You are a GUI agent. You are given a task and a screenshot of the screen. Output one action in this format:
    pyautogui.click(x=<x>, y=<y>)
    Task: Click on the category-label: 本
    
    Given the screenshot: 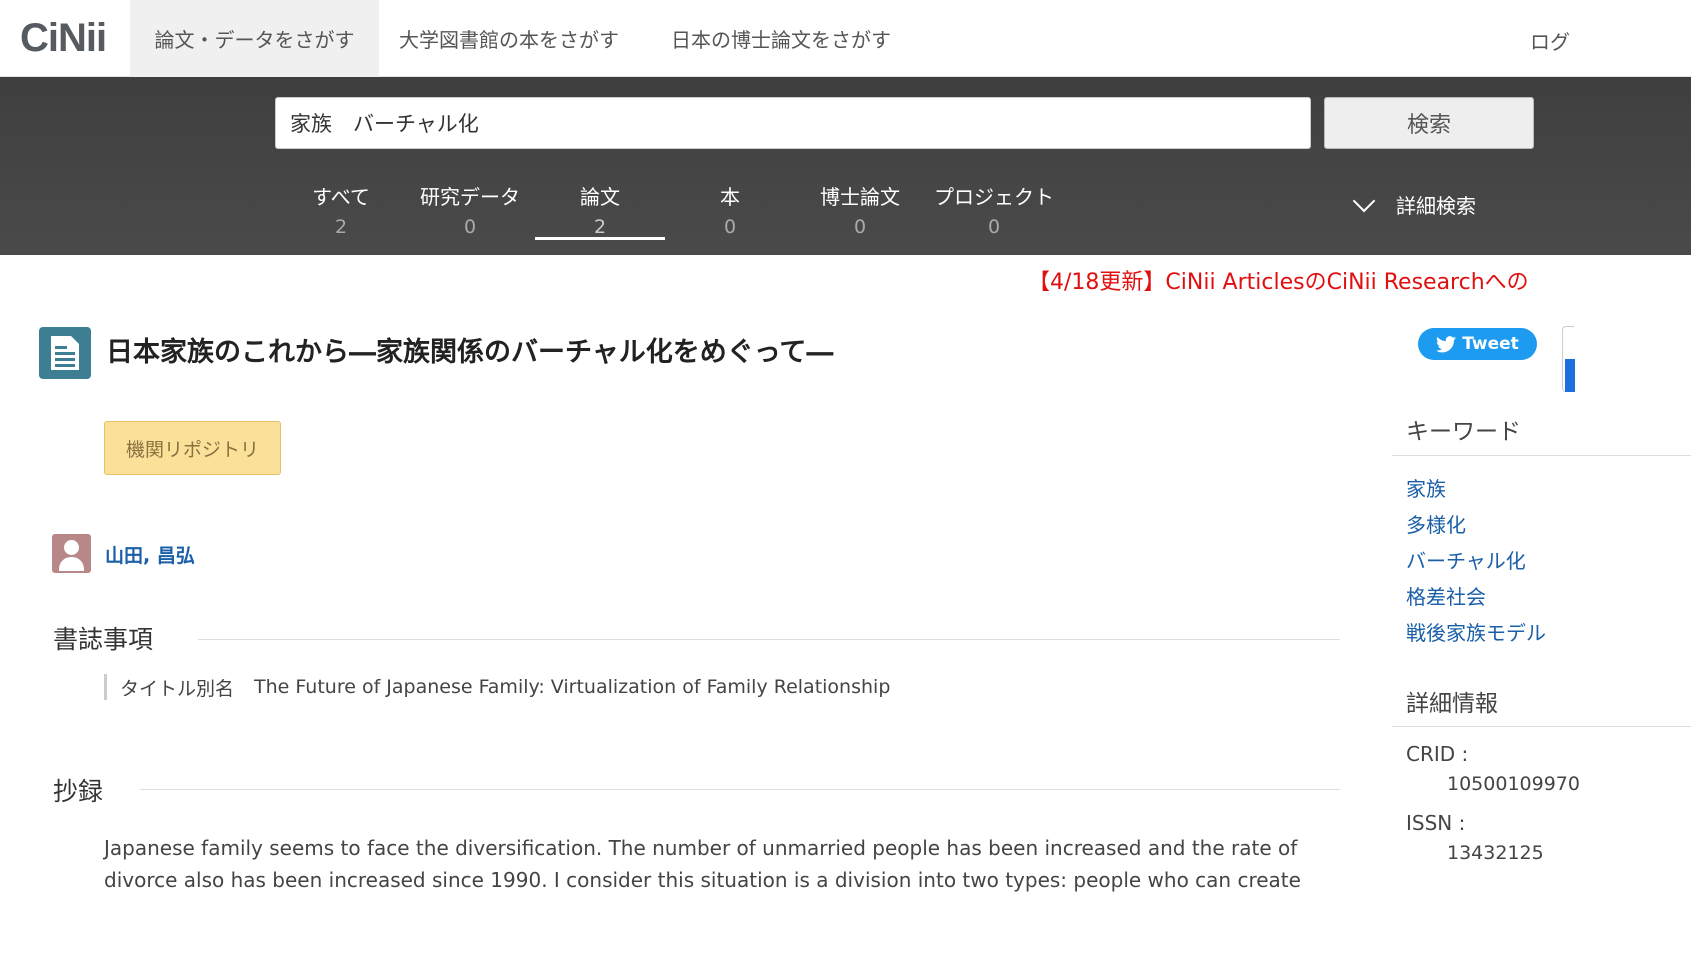 What is the action you would take?
    pyautogui.click(x=730, y=197)
    